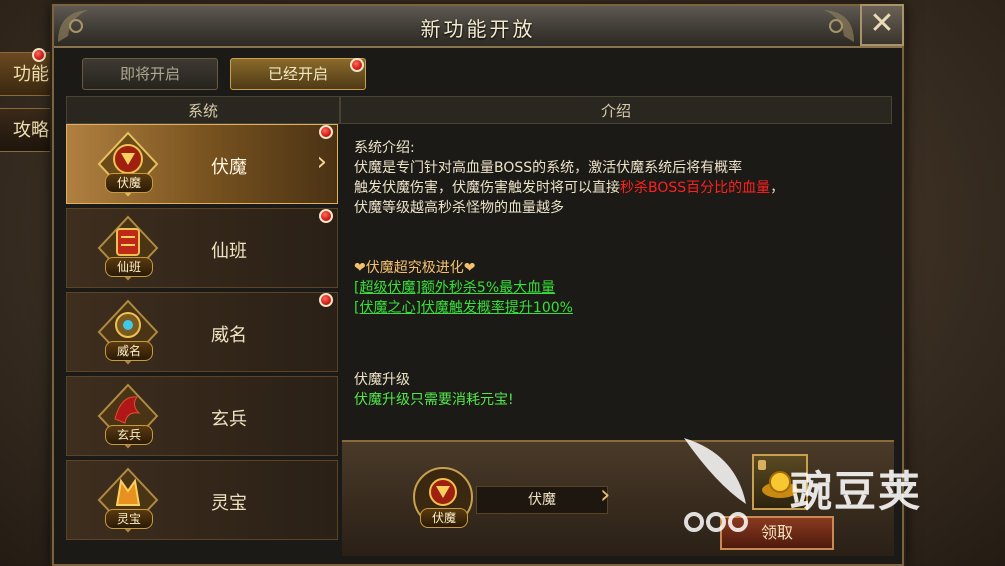 This screenshot has height=566, width=1005. I want to click on intro-text: 触发伏魔伤害，伏魔伤害触发时将可以直接, so click(487, 188).